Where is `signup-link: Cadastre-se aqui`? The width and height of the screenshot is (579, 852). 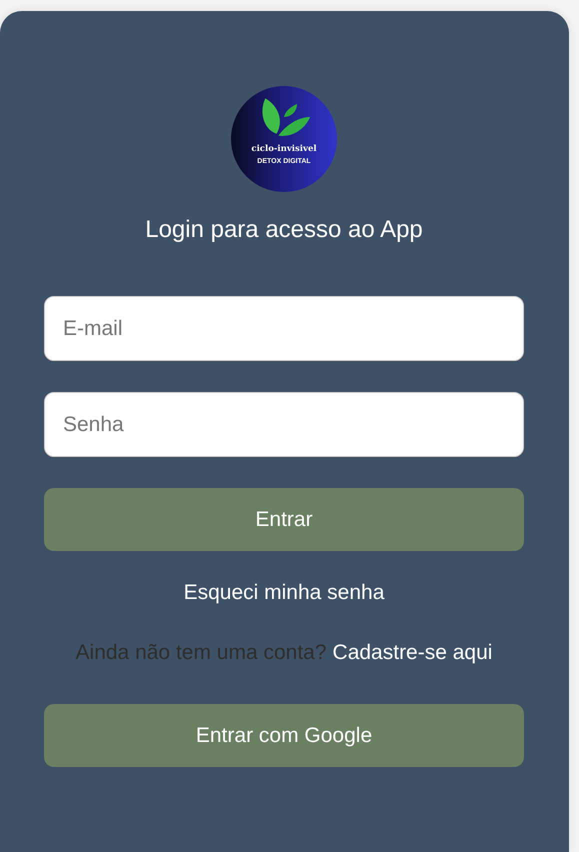 signup-link: Cadastre-se aqui is located at coordinates (412, 653).